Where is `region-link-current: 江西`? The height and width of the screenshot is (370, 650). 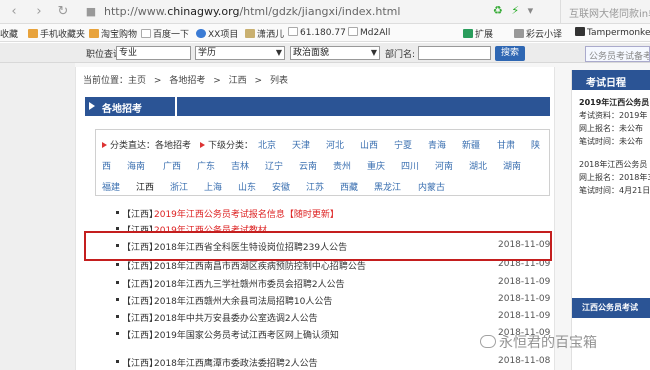
region-link-current: 江西 is located at coordinates (145, 186).